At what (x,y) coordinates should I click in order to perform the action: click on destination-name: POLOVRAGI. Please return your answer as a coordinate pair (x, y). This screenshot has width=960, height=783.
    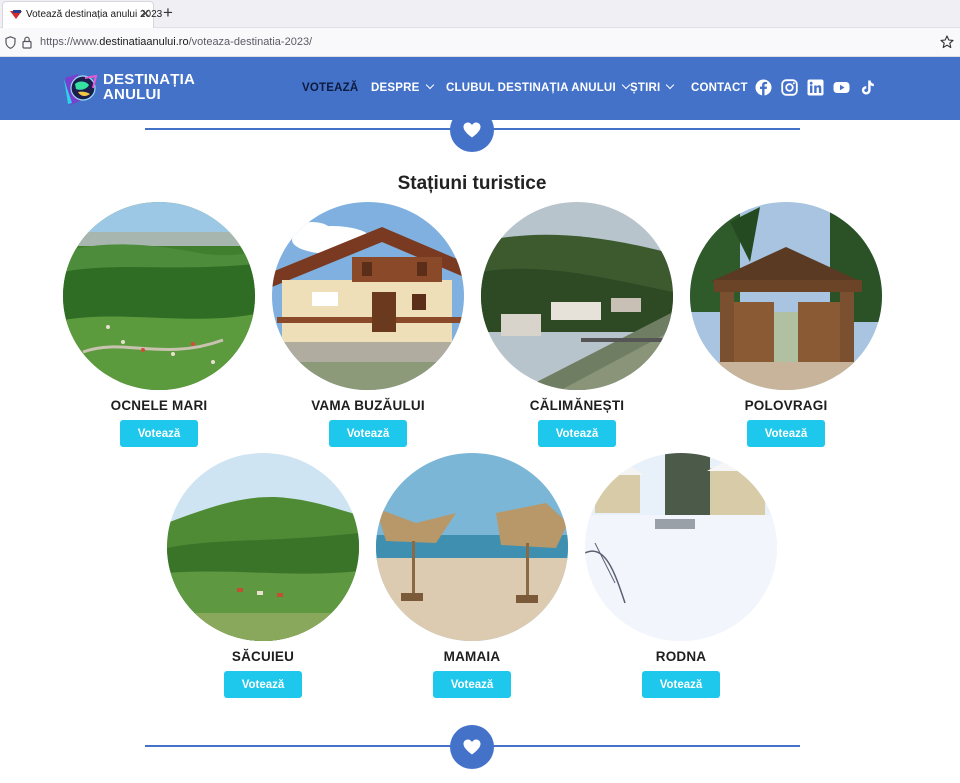
    Looking at the image, I should click on (786, 405).